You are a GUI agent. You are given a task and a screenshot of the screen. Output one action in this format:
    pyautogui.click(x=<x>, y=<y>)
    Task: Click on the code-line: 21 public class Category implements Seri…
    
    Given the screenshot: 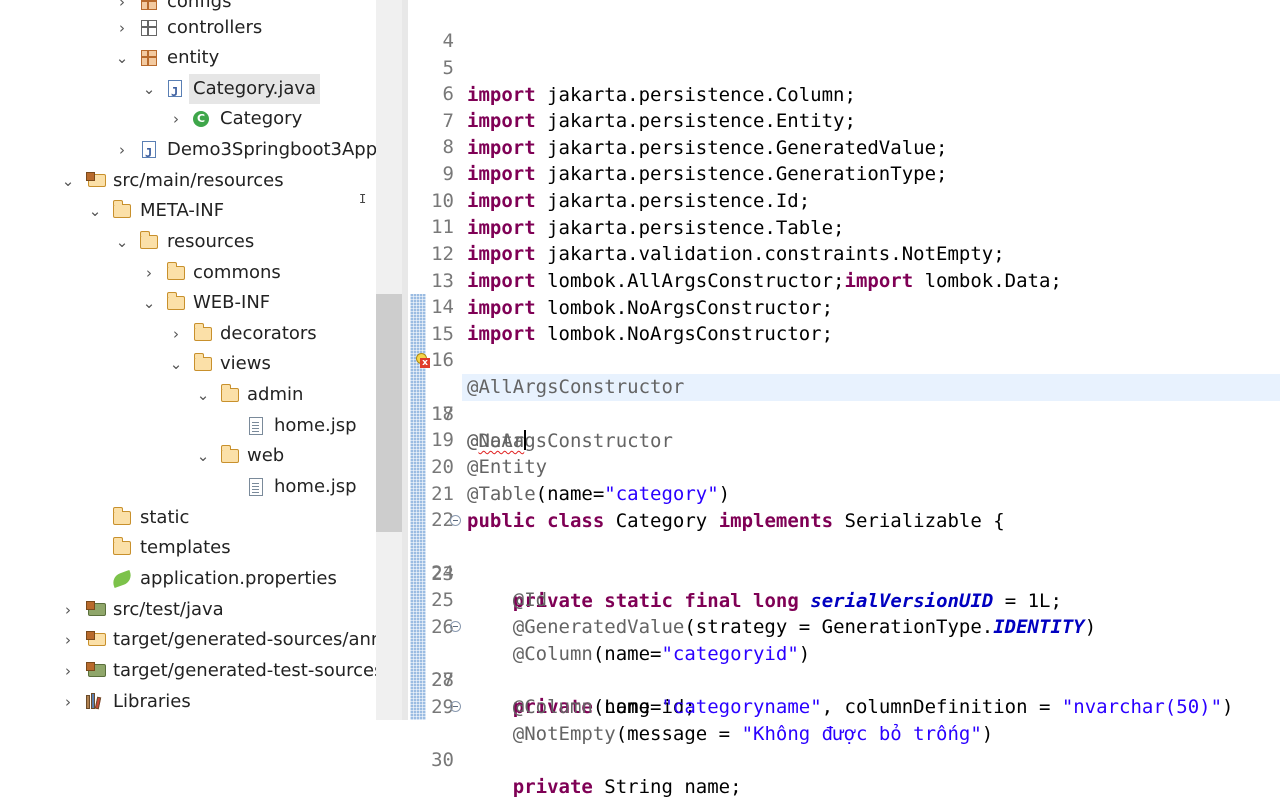 What is the action you would take?
    pyautogui.click(x=841, y=493)
    